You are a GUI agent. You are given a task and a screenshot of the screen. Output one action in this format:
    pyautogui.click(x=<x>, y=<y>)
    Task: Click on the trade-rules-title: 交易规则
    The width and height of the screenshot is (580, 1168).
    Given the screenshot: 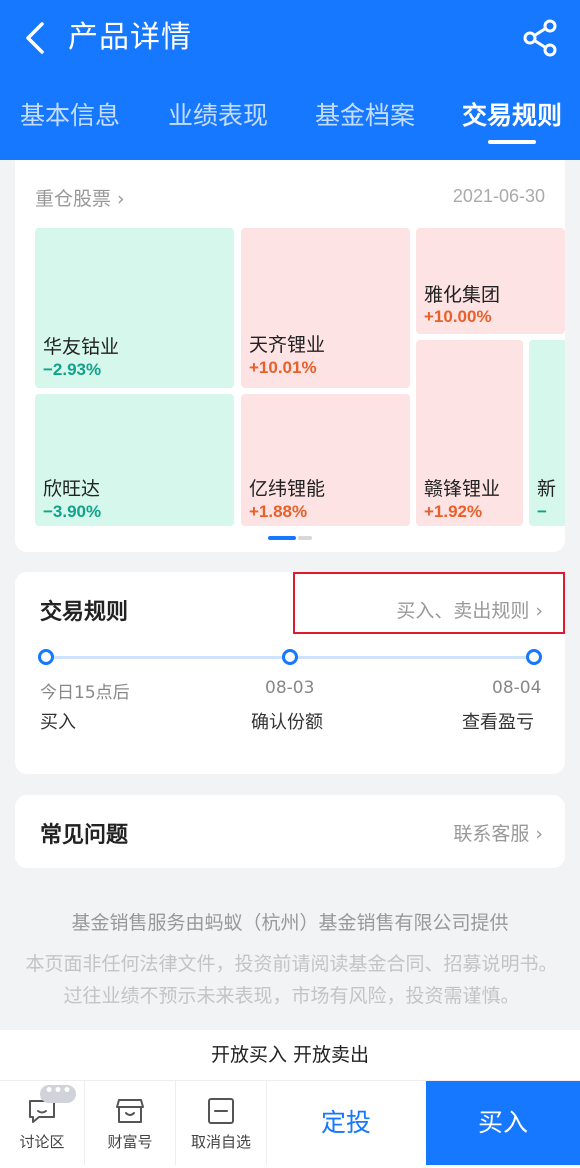 What is the action you would take?
    pyautogui.click(x=84, y=612)
    